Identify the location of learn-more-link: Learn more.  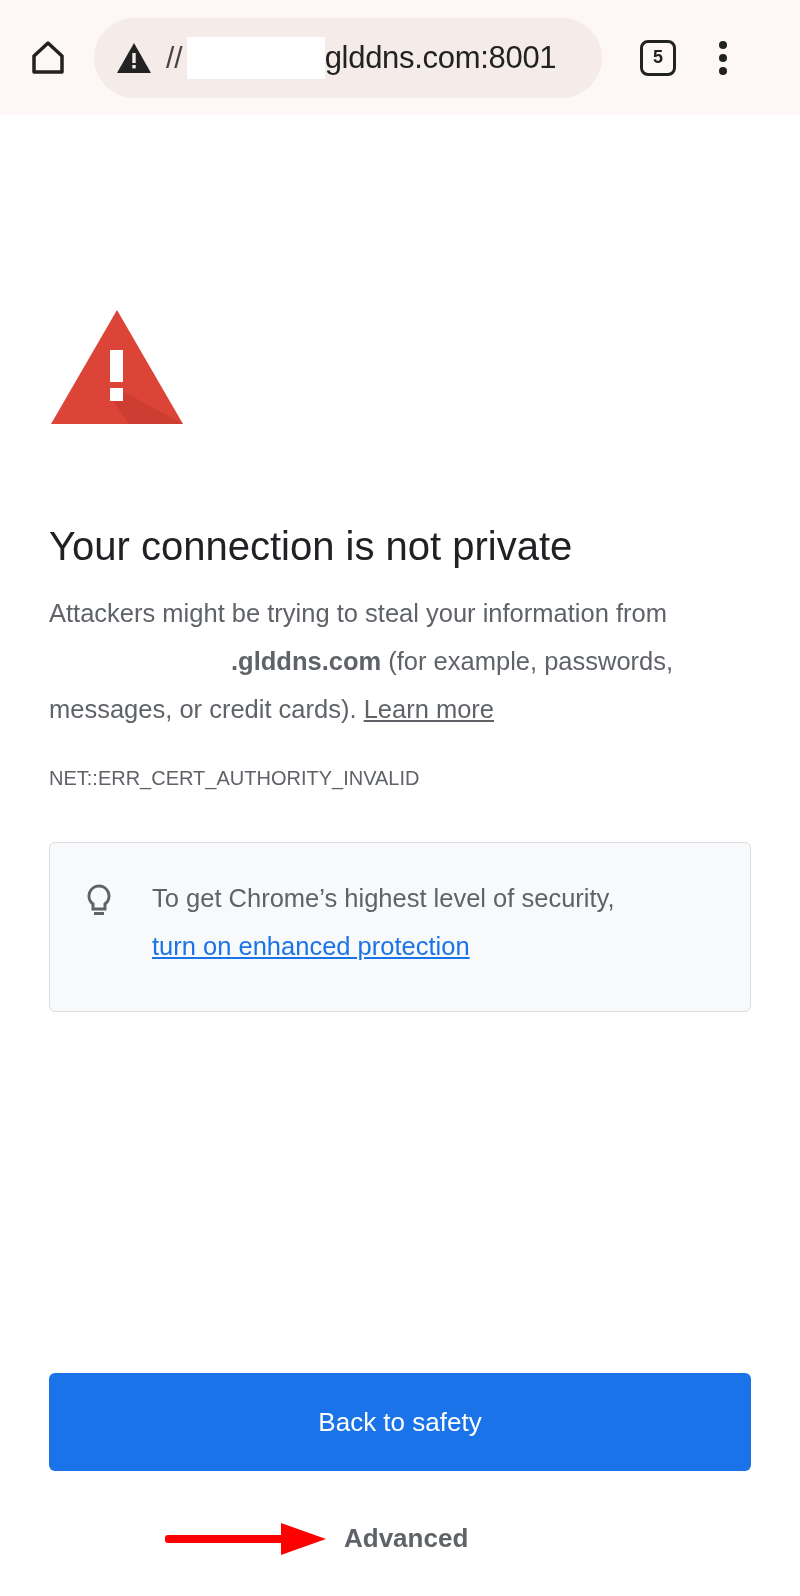
(429, 709).